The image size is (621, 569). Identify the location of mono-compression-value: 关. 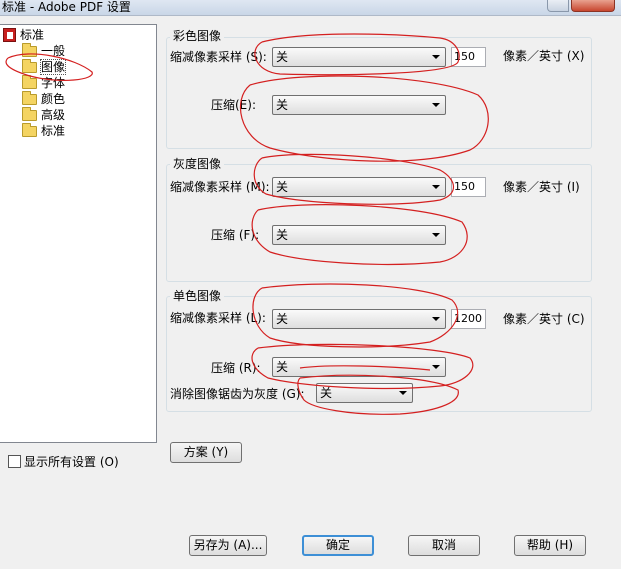
(282, 367).